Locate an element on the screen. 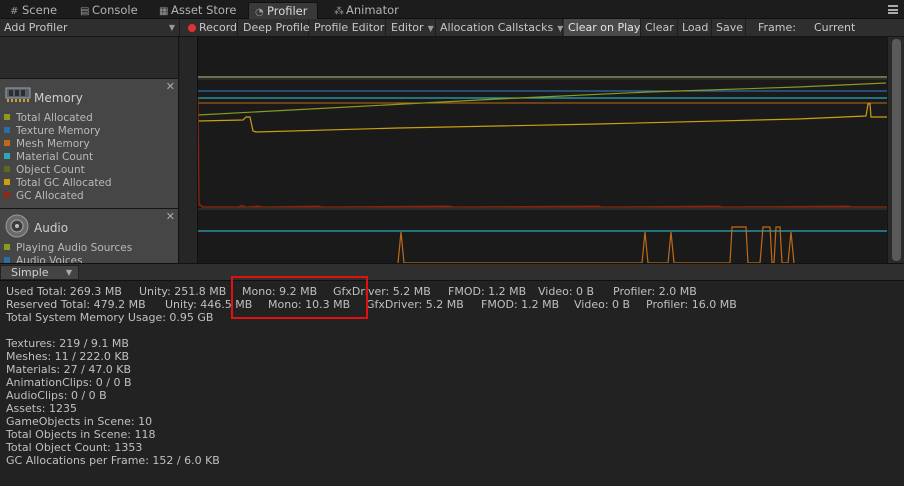 This screenshot has width=904, height=486. legend-texture-memory: Texture Memory is located at coordinates (52, 131).